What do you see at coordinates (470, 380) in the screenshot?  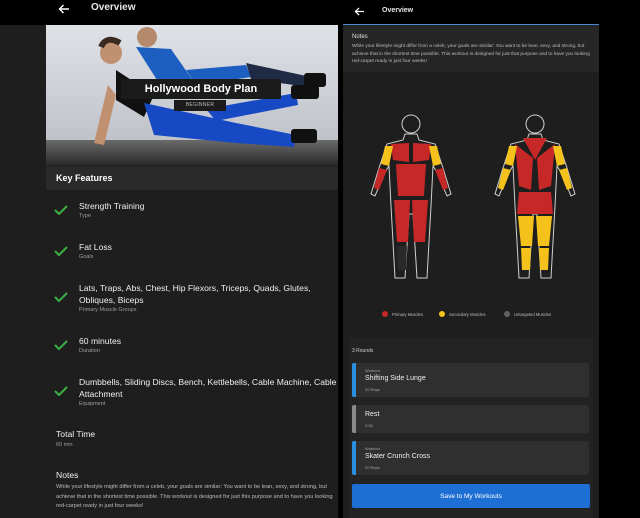 I see `exercise-card: Workout Shifting Side Lunge 20 Reps` at bounding box center [470, 380].